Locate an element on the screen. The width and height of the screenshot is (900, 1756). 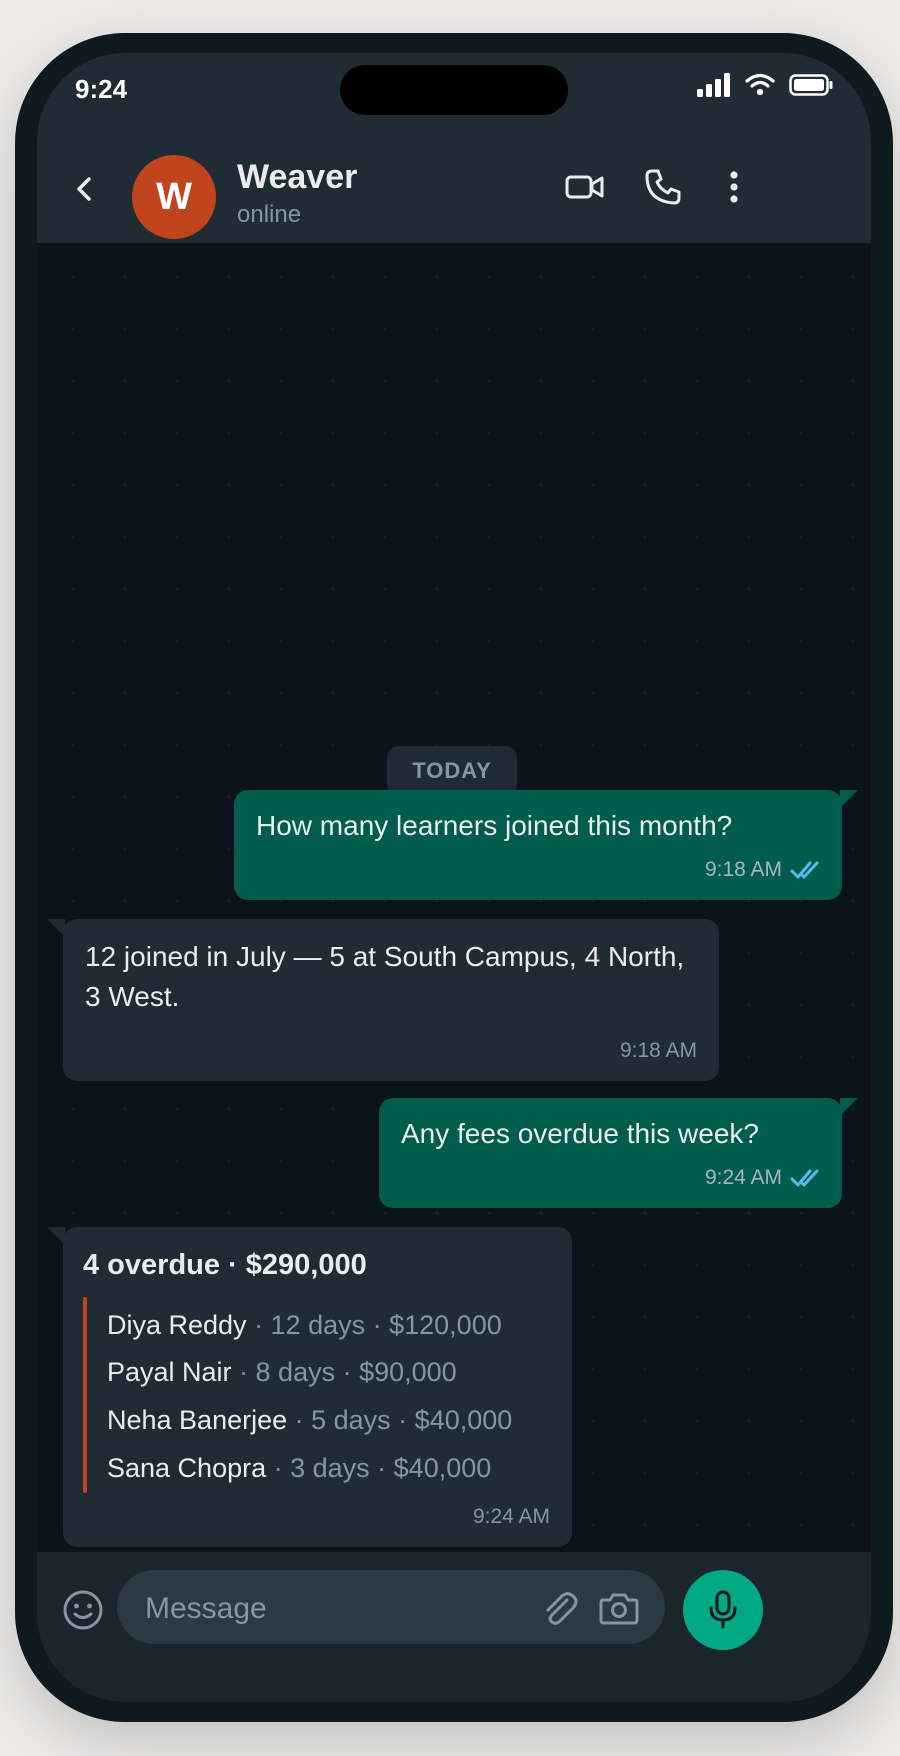
back-icon is located at coordinates (85, 189).